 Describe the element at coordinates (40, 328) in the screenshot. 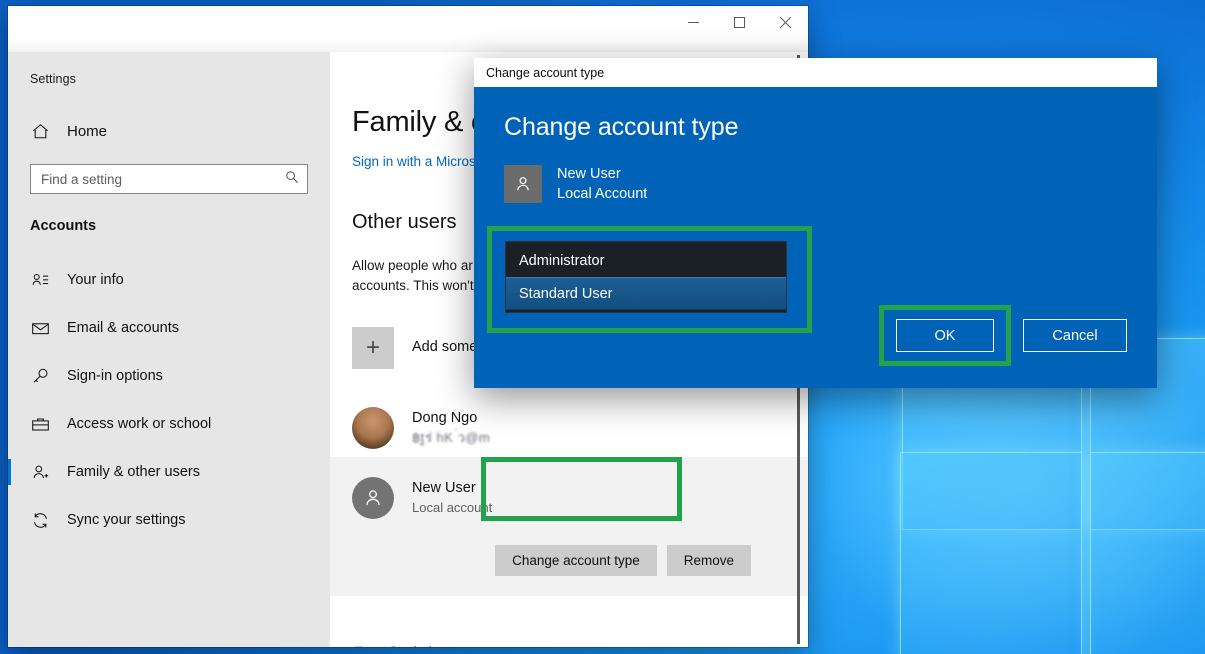

I see `mail-icon` at that location.